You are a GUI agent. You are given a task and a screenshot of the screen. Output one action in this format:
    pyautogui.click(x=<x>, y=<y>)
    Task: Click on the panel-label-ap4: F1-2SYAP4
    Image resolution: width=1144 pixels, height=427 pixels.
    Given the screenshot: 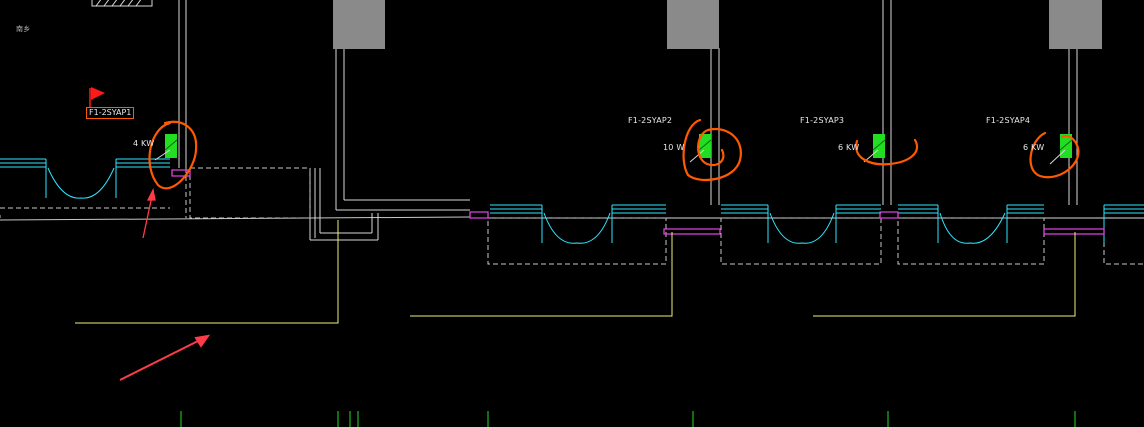 What is the action you would take?
    pyautogui.click(x=1008, y=120)
    